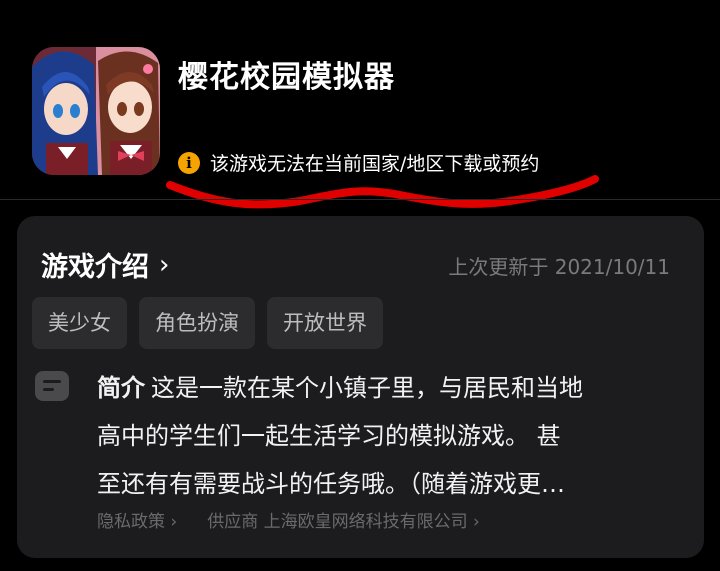  What do you see at coordinates (325, 323) in the screenshot?
I see `tag-chip: 开放世界` at bounding box center [325, 323].